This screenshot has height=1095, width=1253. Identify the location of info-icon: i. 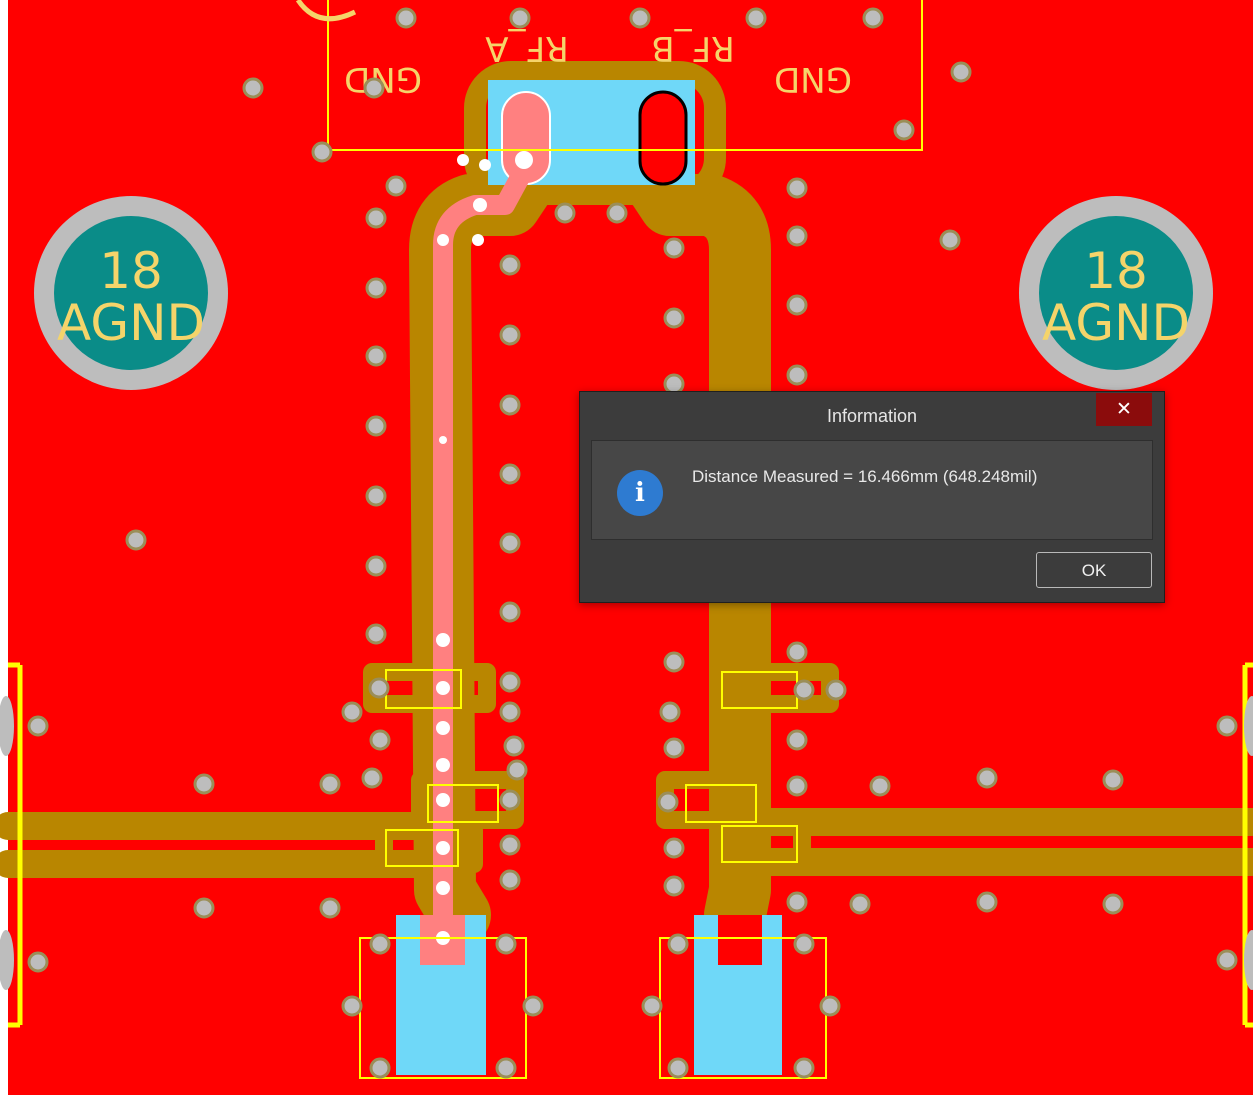
(640, 493).